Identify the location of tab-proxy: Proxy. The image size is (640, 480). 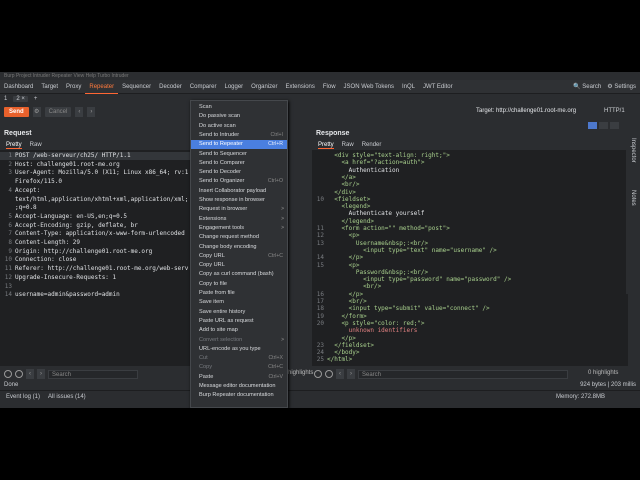
(73, 87).